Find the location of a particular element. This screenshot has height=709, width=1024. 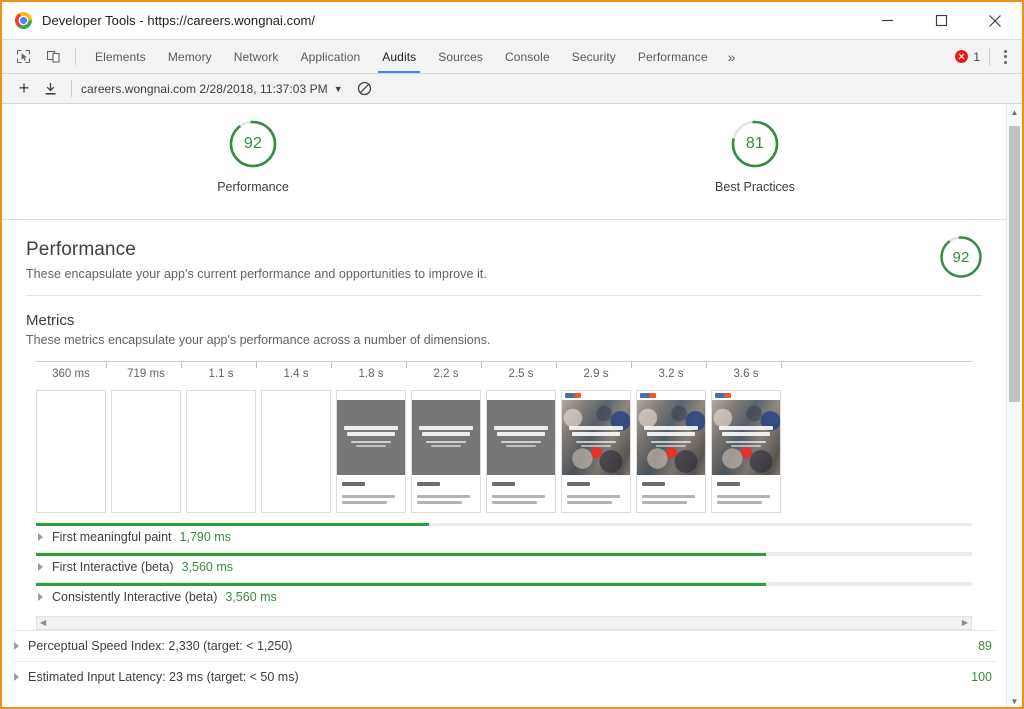

metric-row: First Interactive (beta) 3,560 ms is located at coordinates (504, 568).